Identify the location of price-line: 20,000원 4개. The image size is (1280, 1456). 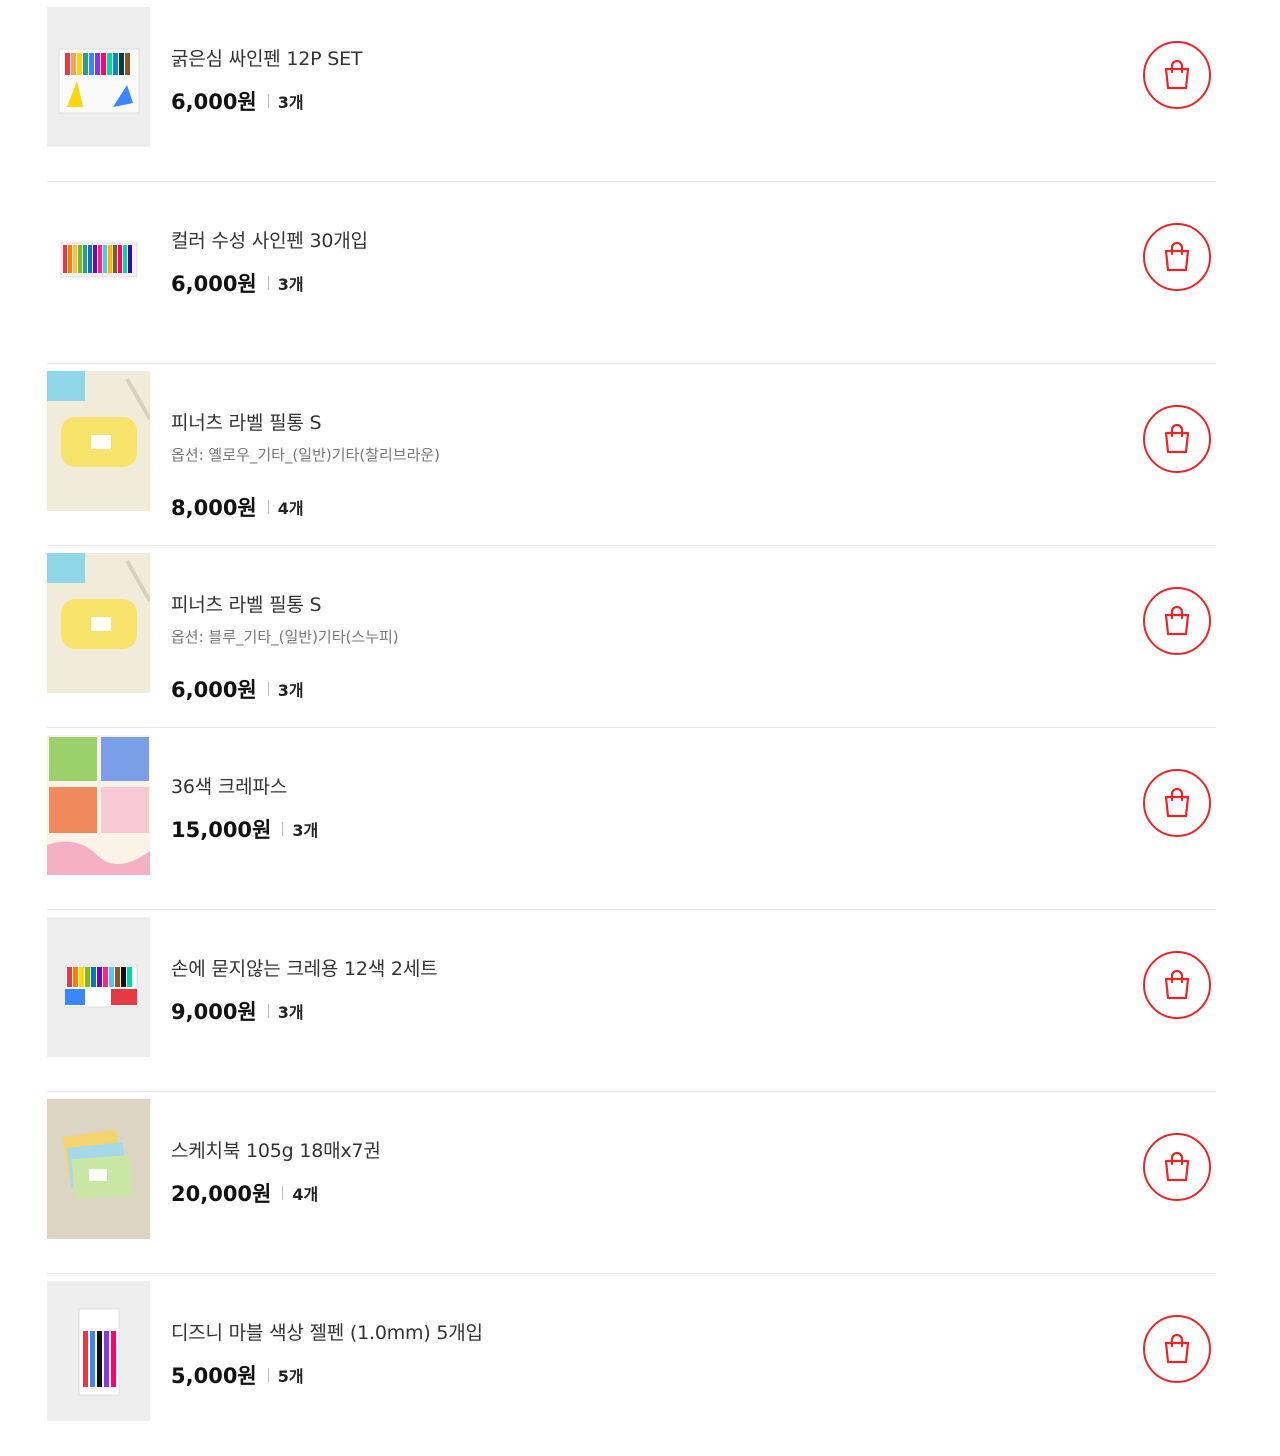
(244, 1193).